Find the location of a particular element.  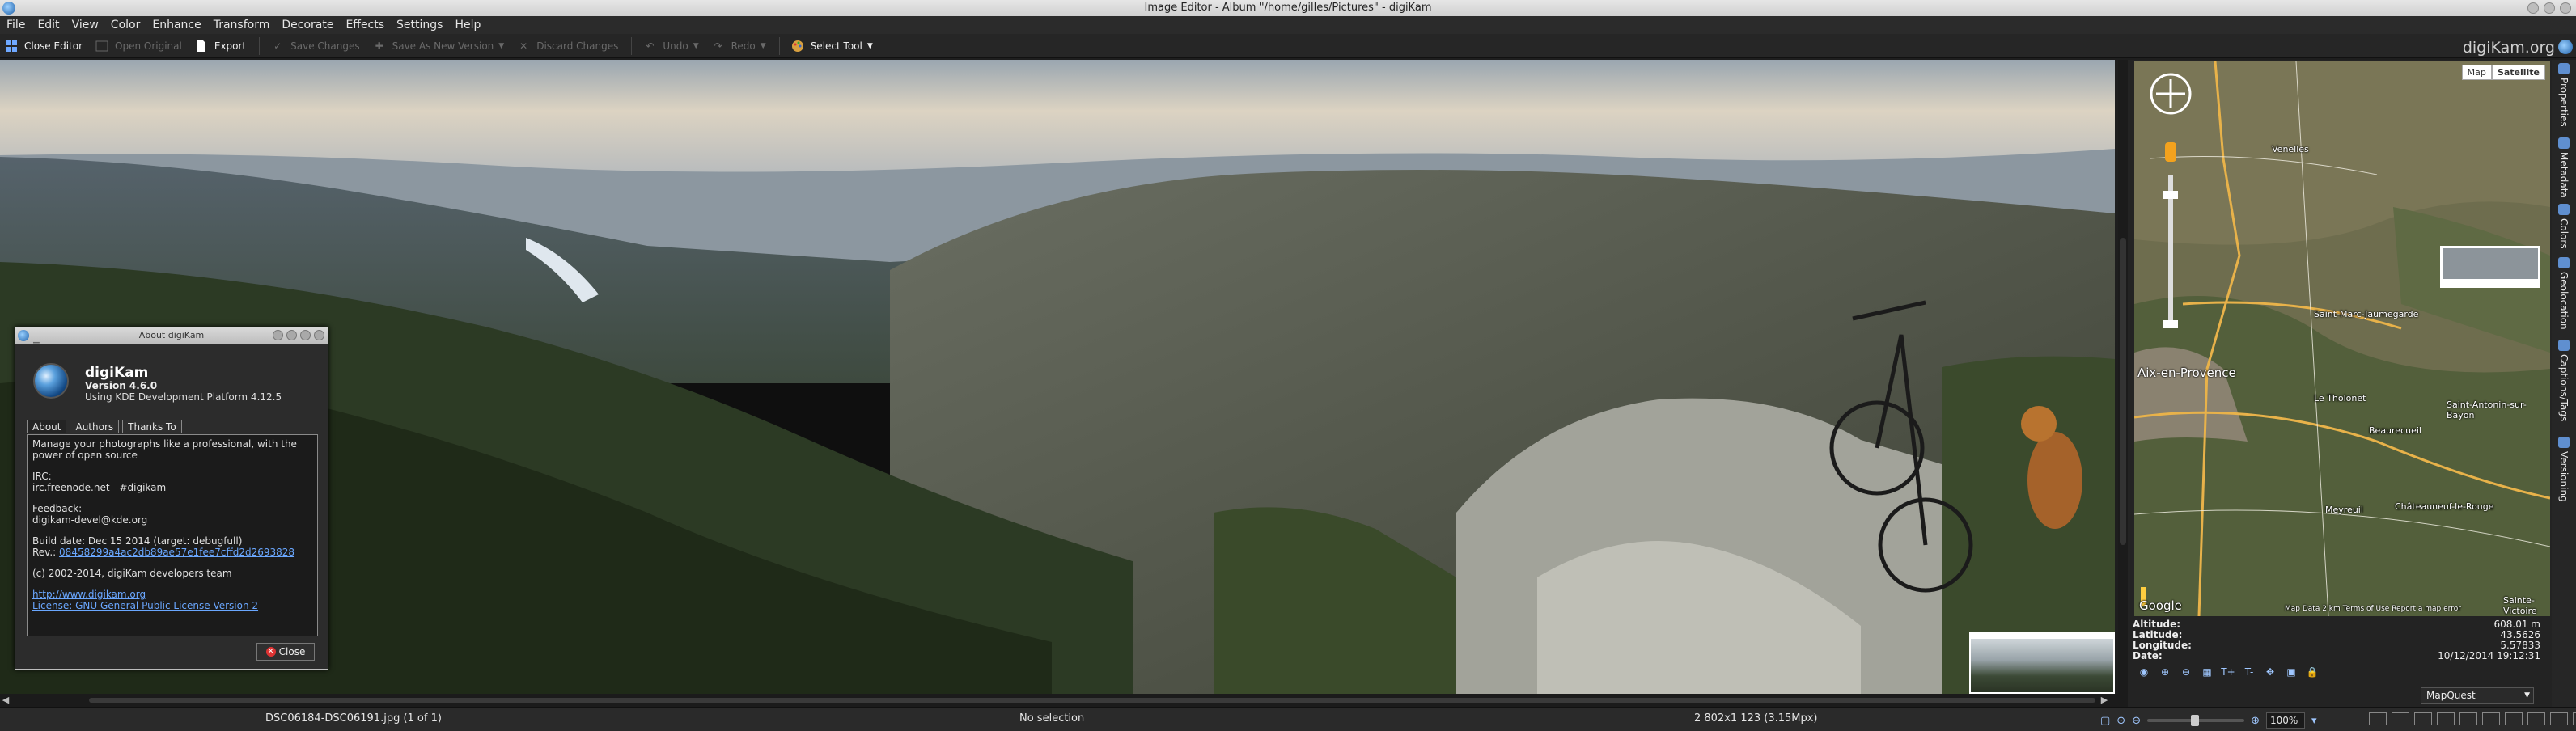

map-place-label: Beaurecueil is located at coordinates (2395, 431).